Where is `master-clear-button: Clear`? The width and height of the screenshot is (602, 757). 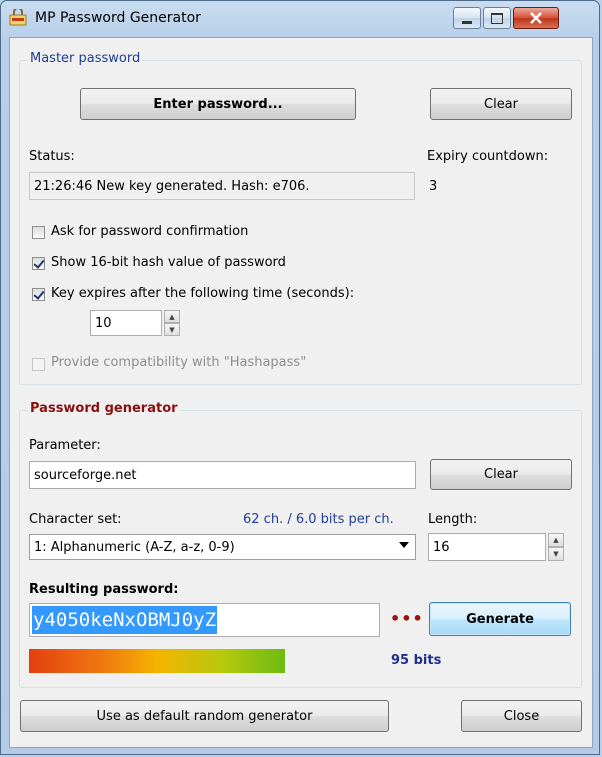 master-clear-button: Clear is located at coordinates (501, 104).